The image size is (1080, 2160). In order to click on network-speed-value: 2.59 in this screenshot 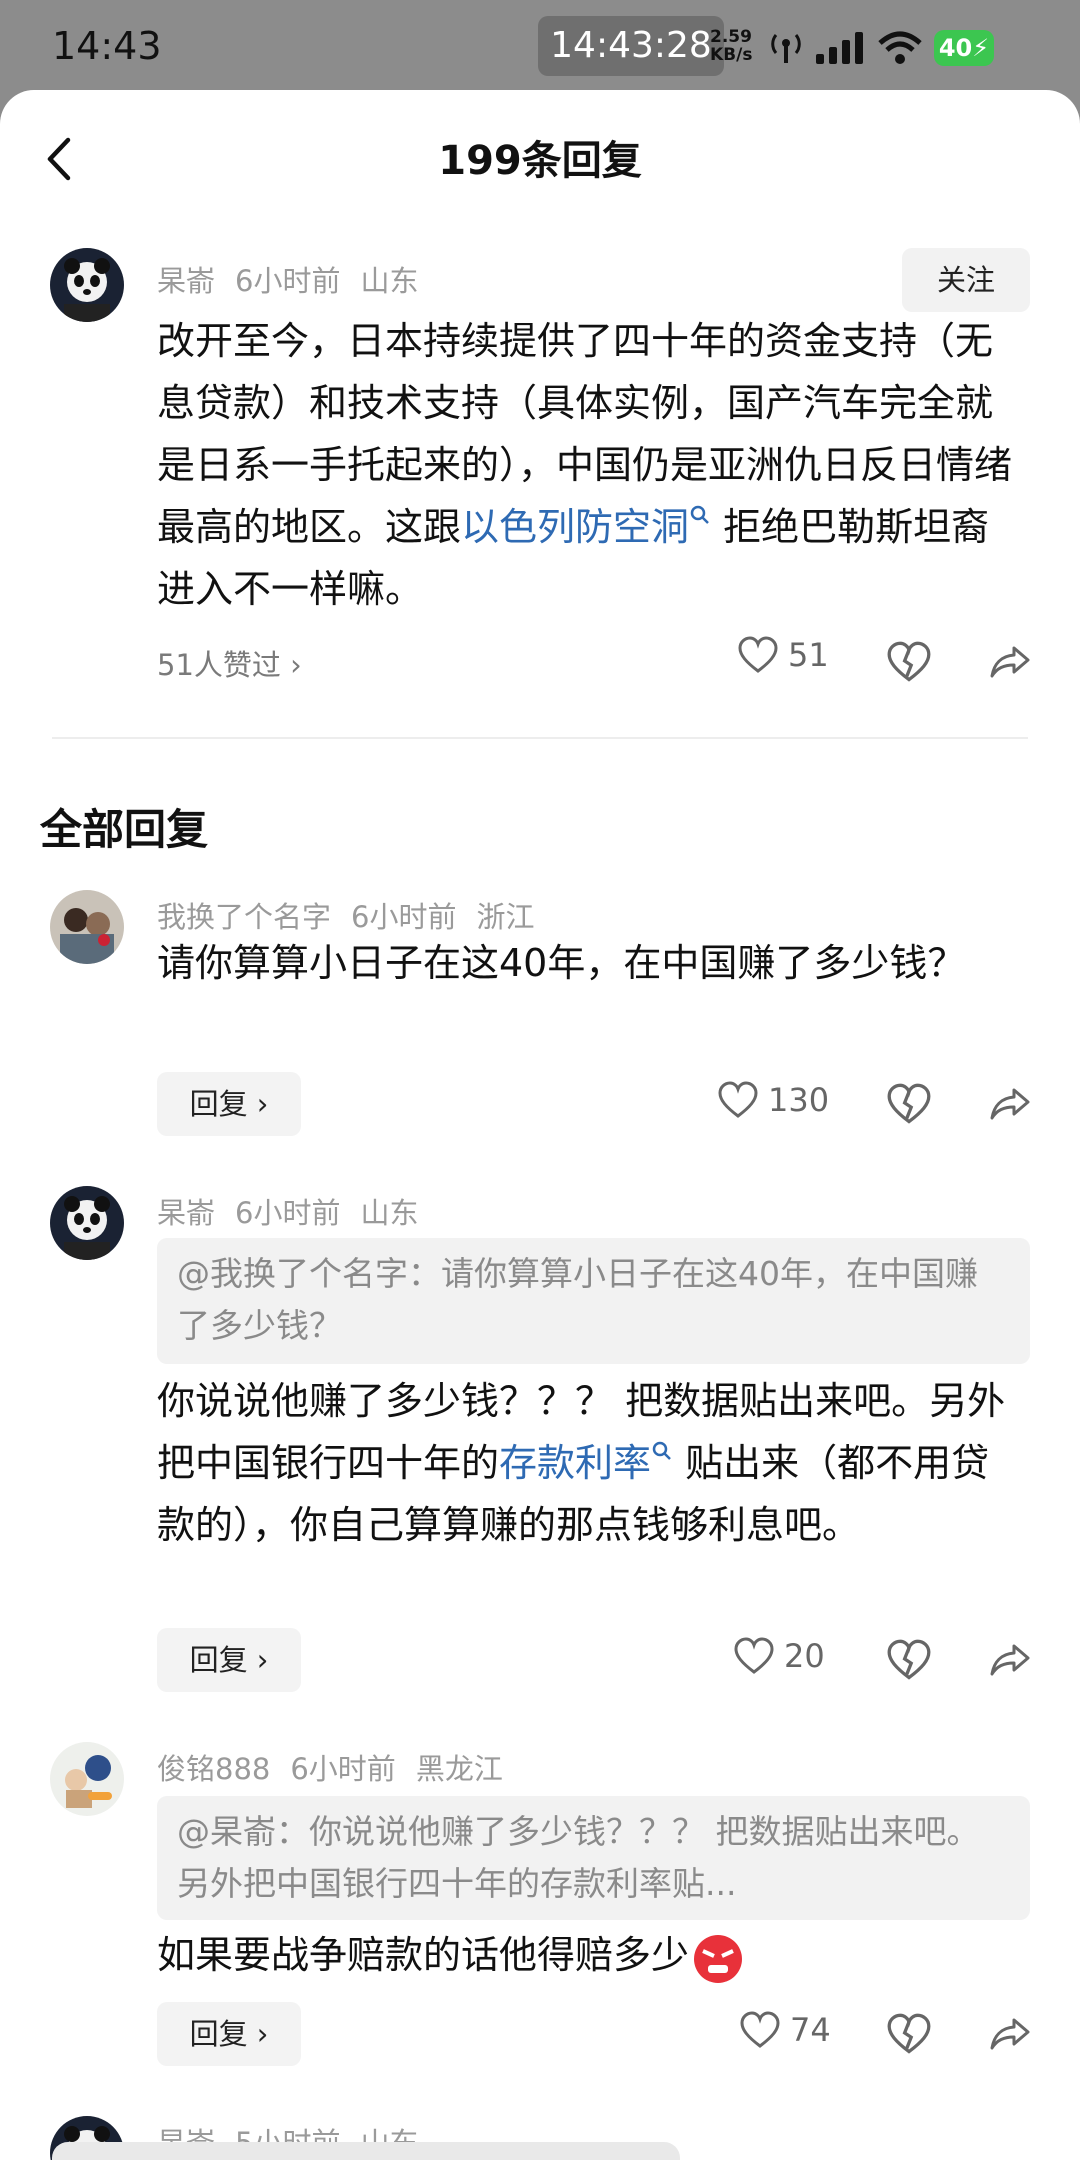, I will do `click(731, 37)`.